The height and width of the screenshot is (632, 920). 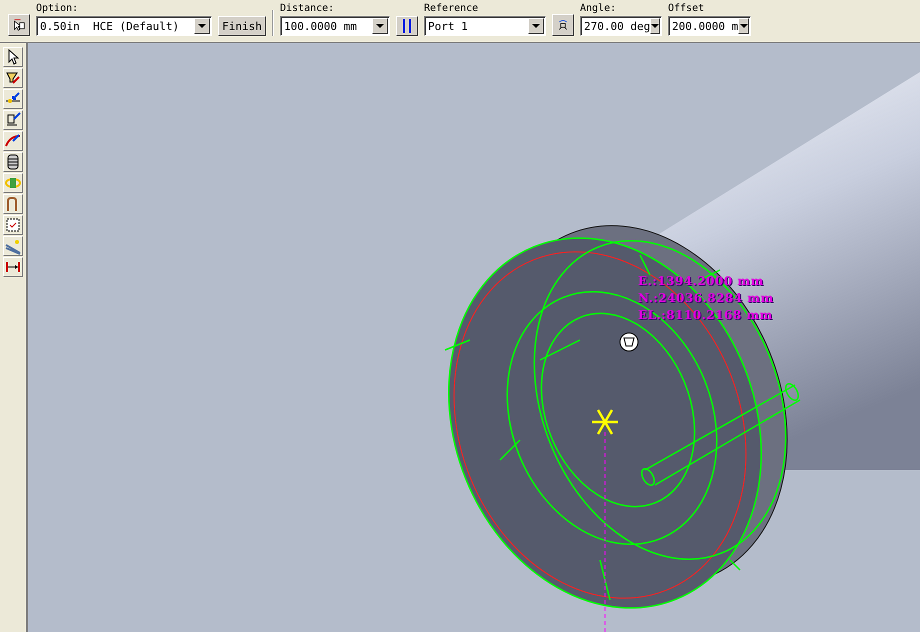 What do you see at coordinates (605, 422) in the screenshot?
I see `origin-star-icon` at bounding box center [605, 422].